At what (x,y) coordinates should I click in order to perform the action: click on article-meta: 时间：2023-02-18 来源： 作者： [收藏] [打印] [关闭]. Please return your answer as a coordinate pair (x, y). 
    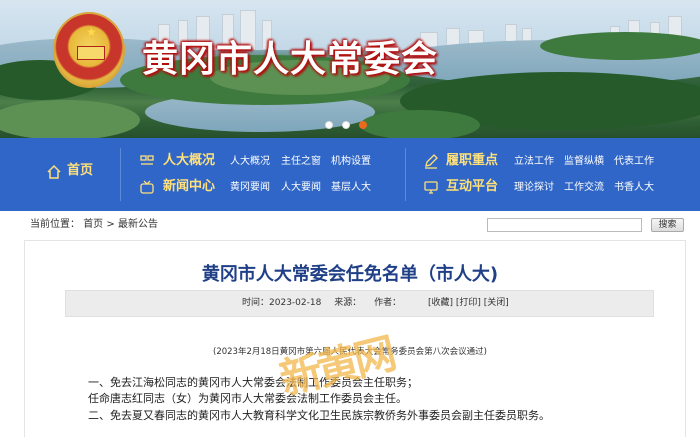
    Looking at the image, I should click on (359, 303).